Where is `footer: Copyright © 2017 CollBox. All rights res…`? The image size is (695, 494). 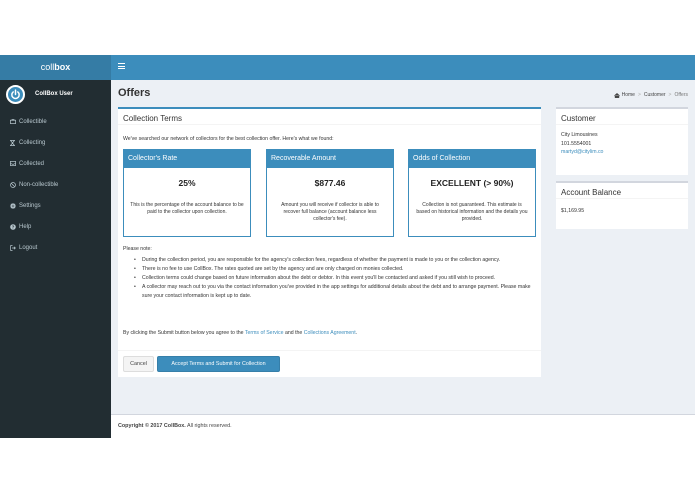 footer: Copyright © 2017 CollBox. All rights res… is located at coordinates (403, 426).